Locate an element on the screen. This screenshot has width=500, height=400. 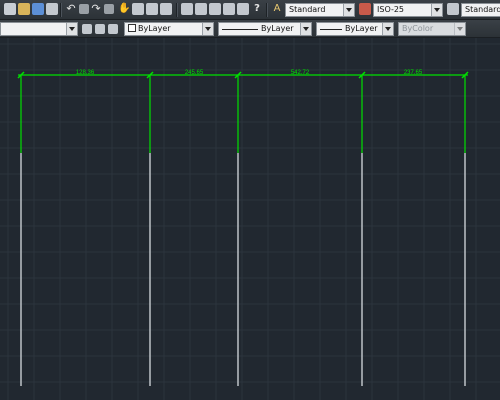
color-dropdown: ByLayer is located at coordinates (169, 29).